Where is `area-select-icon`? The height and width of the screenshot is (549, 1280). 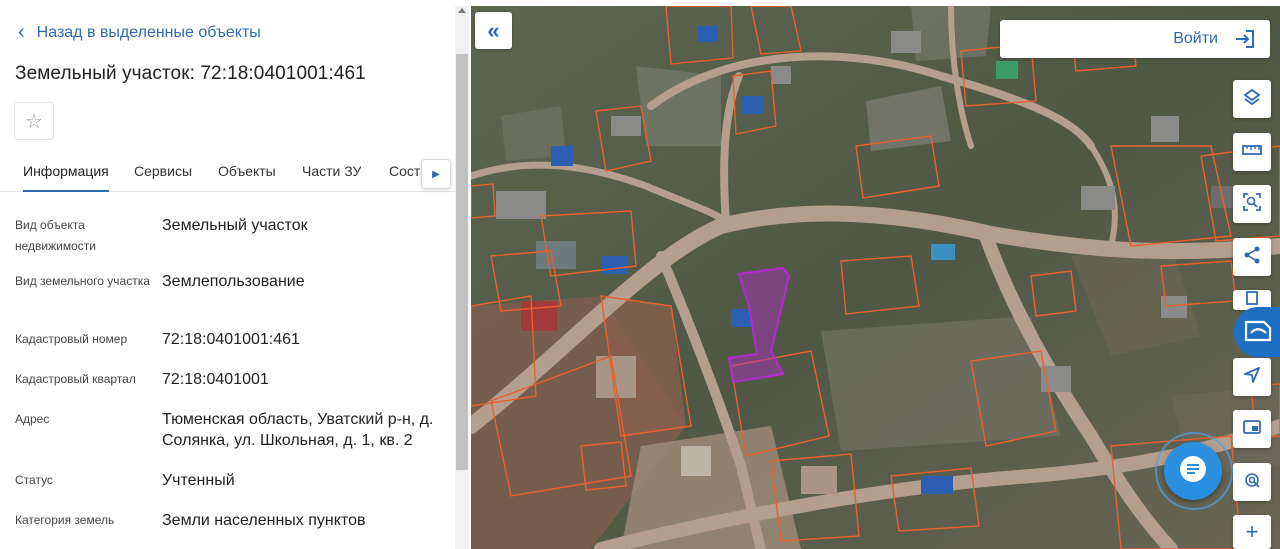 area-select-icon is located at coordinates (1252, 204).